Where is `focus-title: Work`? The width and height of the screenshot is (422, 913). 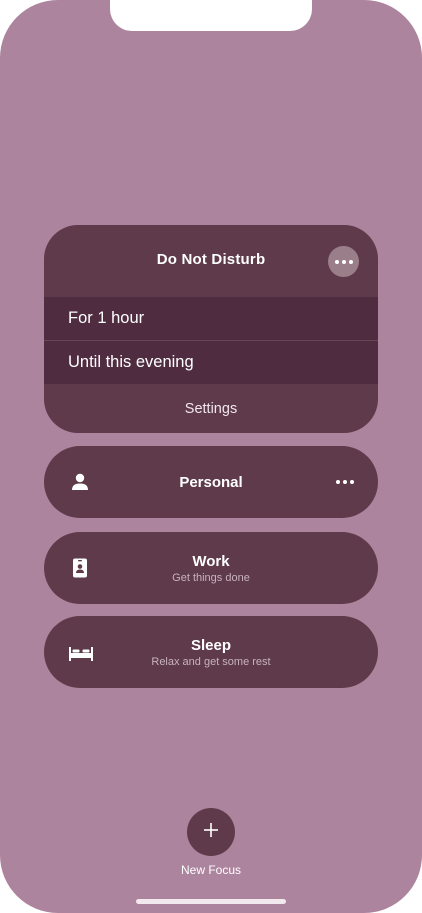
focus-title: Work is located at coordinates (211, 561).